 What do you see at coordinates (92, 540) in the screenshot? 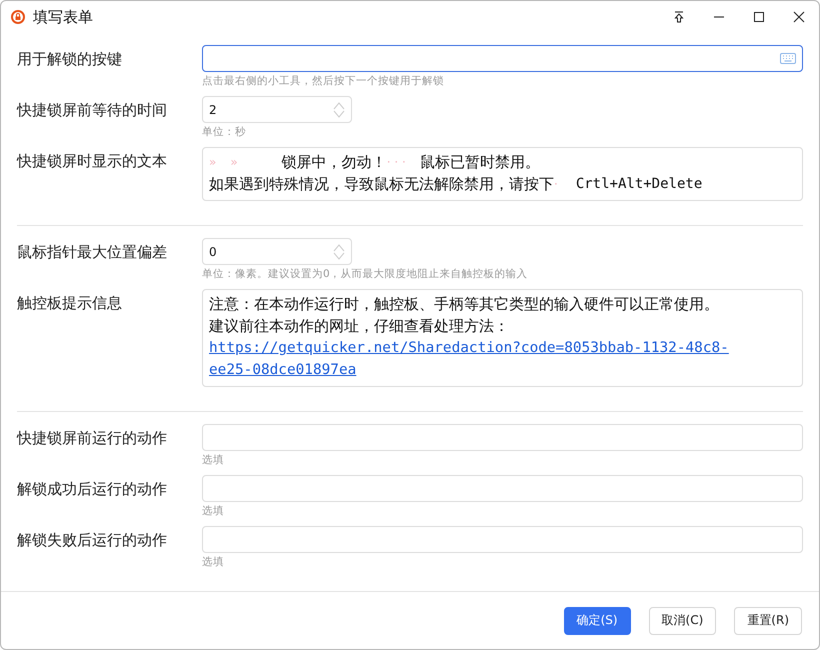
I see `field-label: 解锁失败后运行的动作` at bounding box center [92, 540].